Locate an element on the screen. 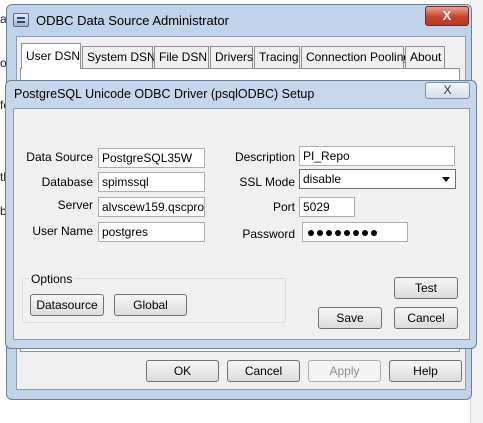 Image resolution: width=483 pixels, height=423 pixels. window-close-button: X is located at coordinates (447, 16).